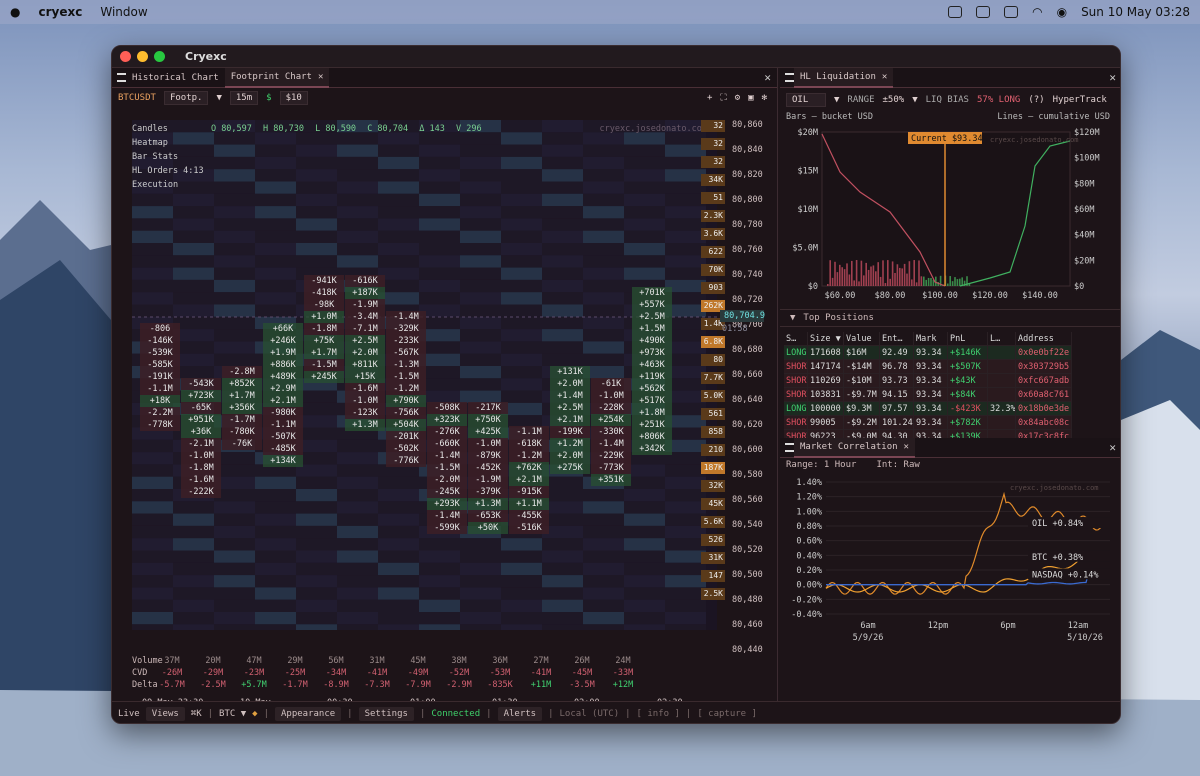 The width and height of the screenshot is (1200, 776). Describe the element at coordinates (307, 171) in the screenshot. I see `overlay-item-hl-orders: HL Orders 4:13` at that location.